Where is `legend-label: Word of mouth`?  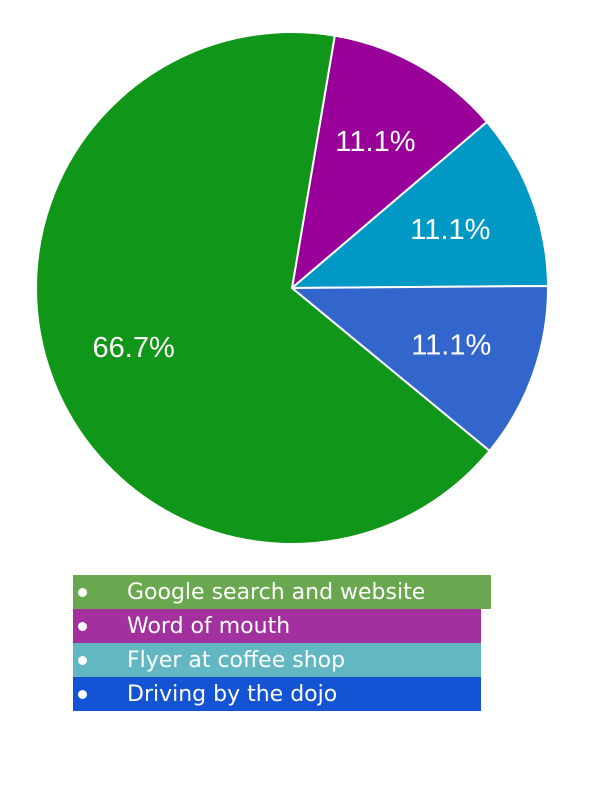
legend-label: Word of mouth is located at coordinates (209, 626).